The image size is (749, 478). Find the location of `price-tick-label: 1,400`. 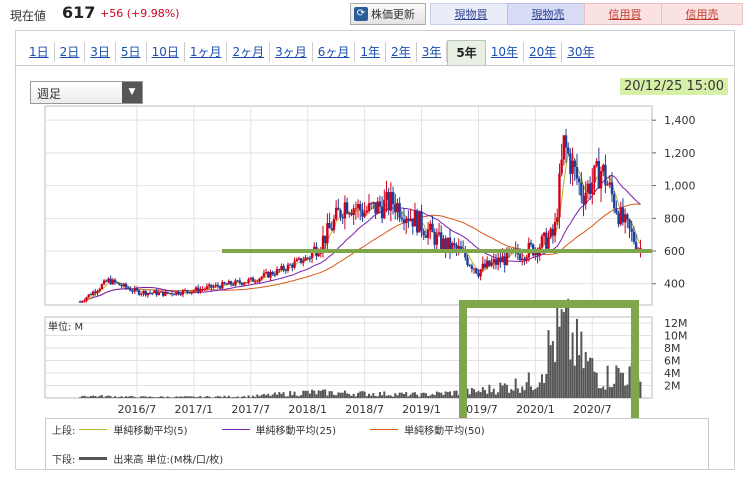

price-tick-label: 1,400 is located at coordinates (680, 120).